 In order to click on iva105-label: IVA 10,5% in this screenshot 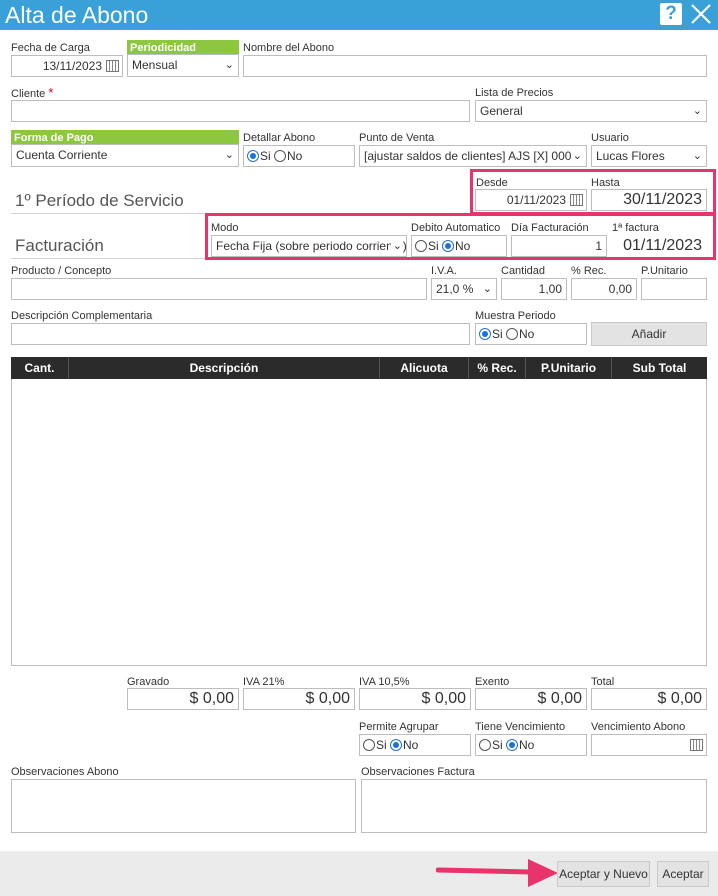, I will do `click(384, 682)`.